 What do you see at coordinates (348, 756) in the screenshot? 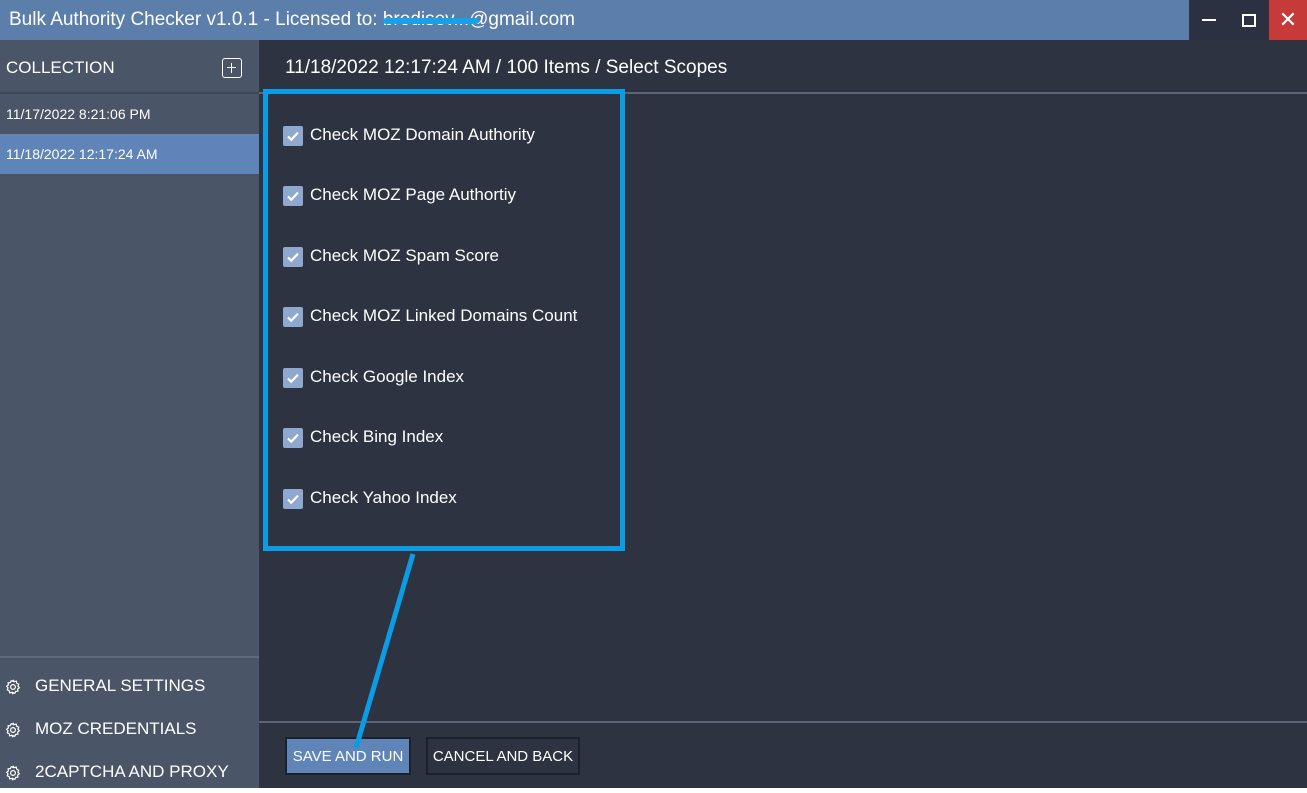
I see `save-and-run-button: SAVE AND RUN` at bounding box center [348, 756].